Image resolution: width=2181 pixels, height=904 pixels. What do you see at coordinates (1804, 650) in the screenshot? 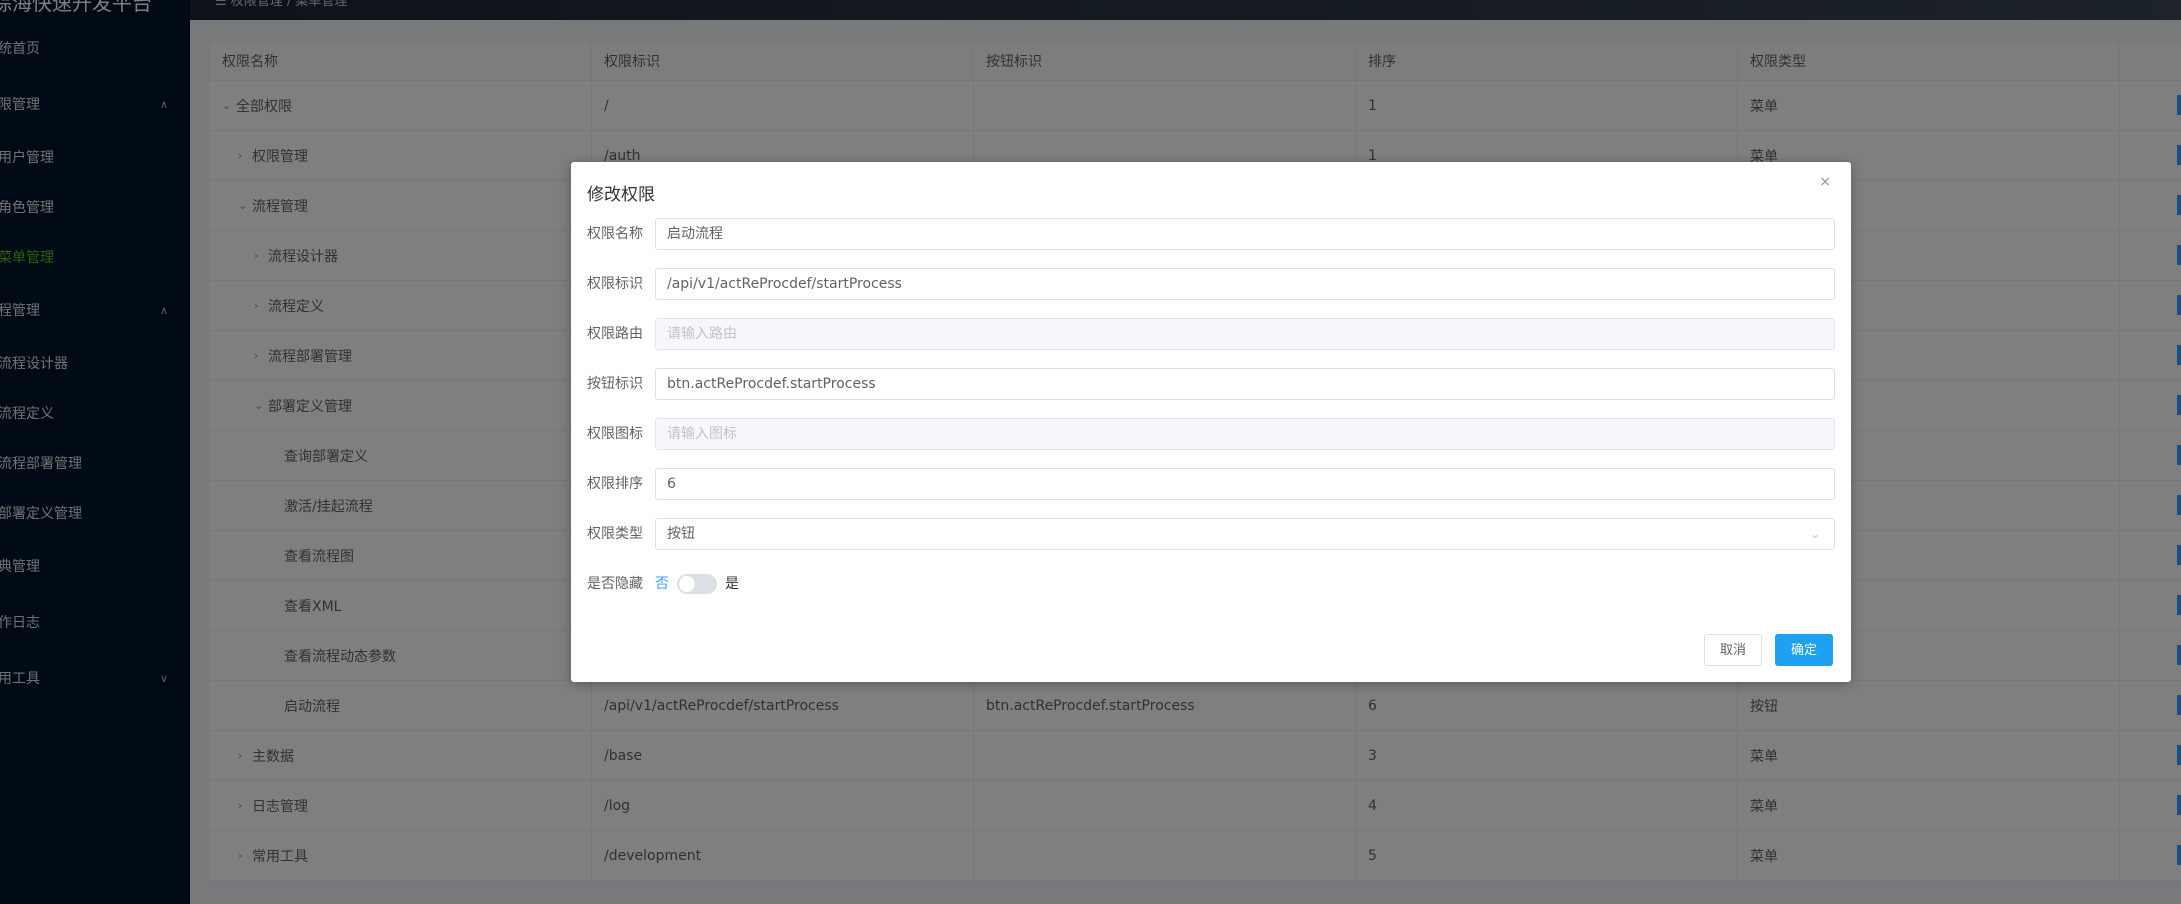
I see `confirm-button: 确定` at bounding box center [1804, 650].